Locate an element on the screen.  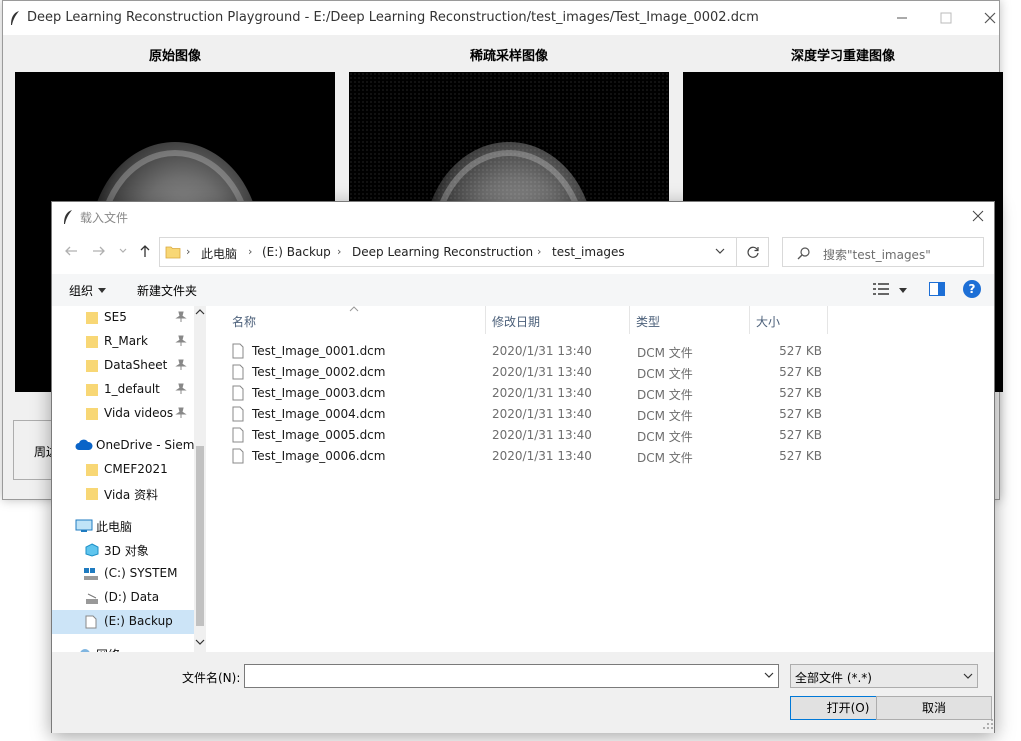
sidebar-item-vida-docs: Vida 资料 is located at coordinates (123, 494).